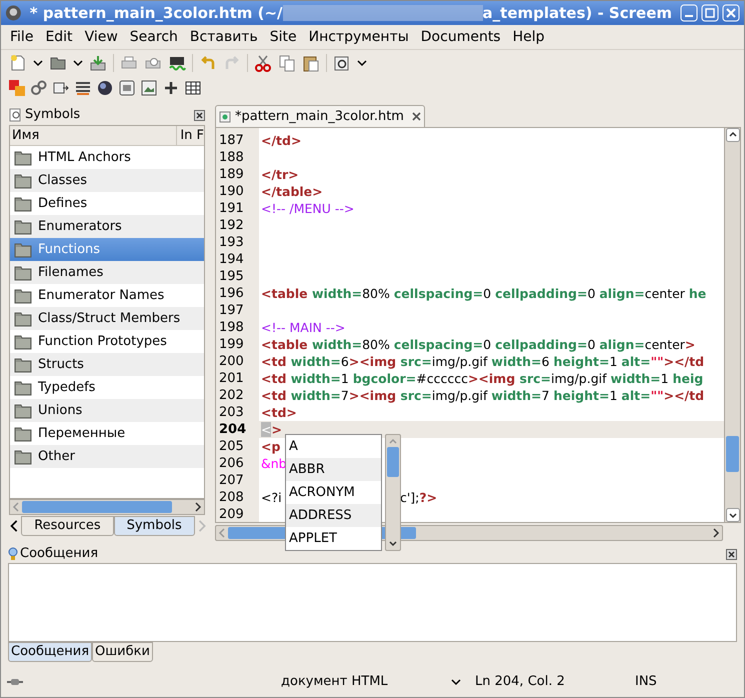 The width and height of the screenshot is (745, 698). I want to click on panel-tab: Сообщения, so click(50, 652).